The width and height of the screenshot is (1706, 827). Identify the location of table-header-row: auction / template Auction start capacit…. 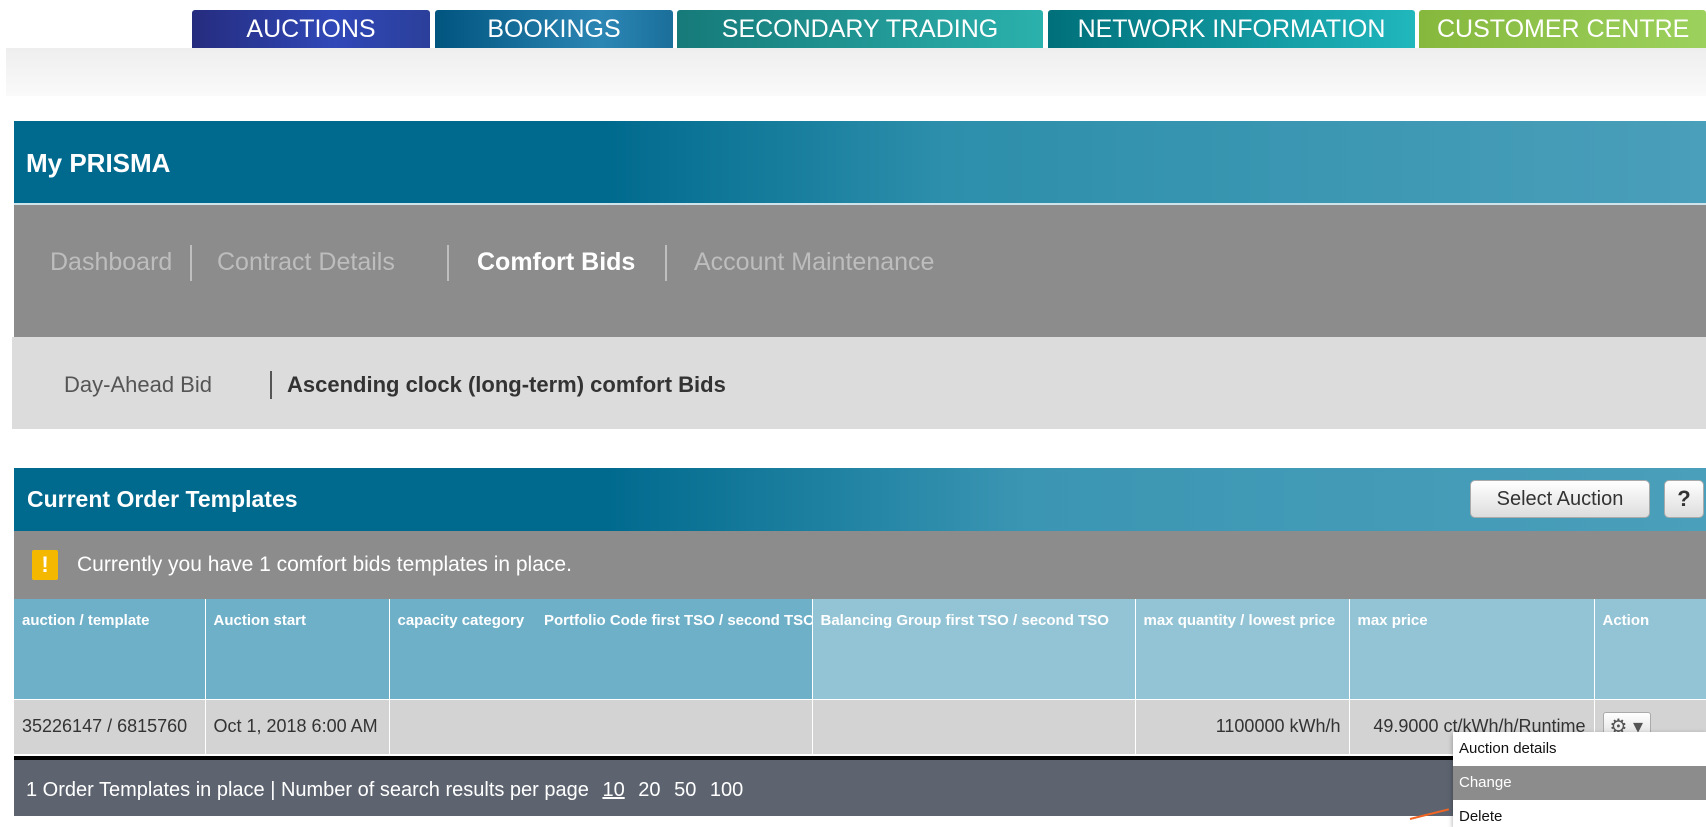
(860, 649).